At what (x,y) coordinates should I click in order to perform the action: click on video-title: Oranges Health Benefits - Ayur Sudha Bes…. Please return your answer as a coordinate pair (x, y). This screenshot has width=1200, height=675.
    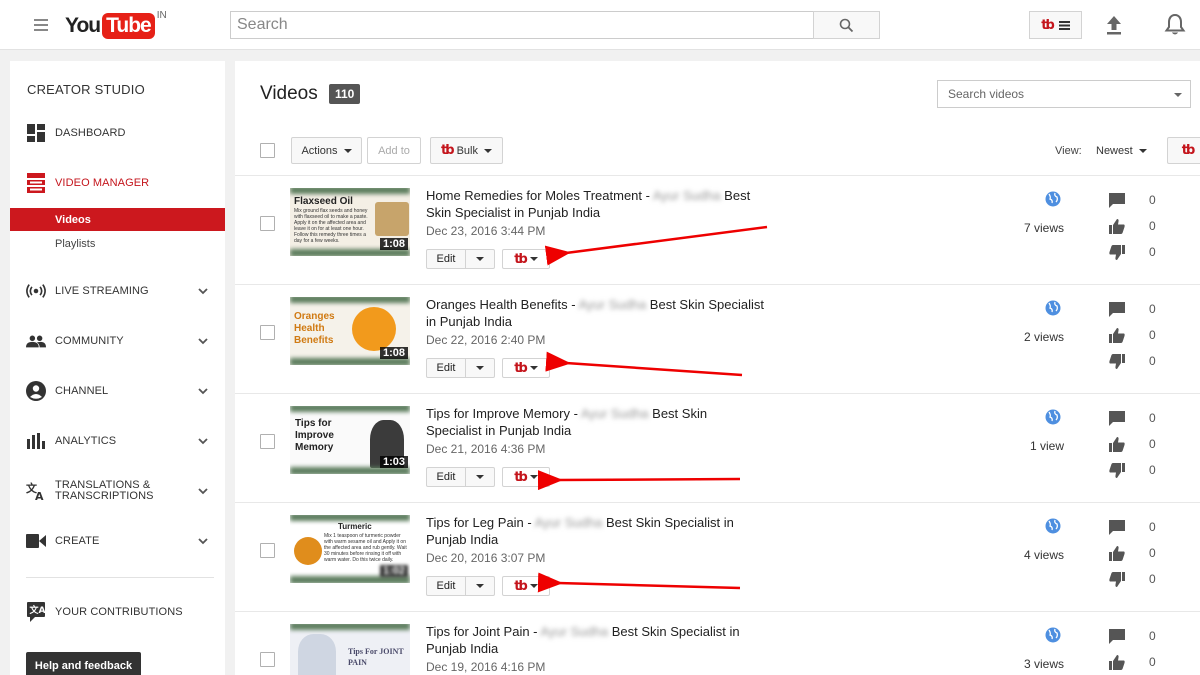
    Looking at the image, I should click on (596, 313).